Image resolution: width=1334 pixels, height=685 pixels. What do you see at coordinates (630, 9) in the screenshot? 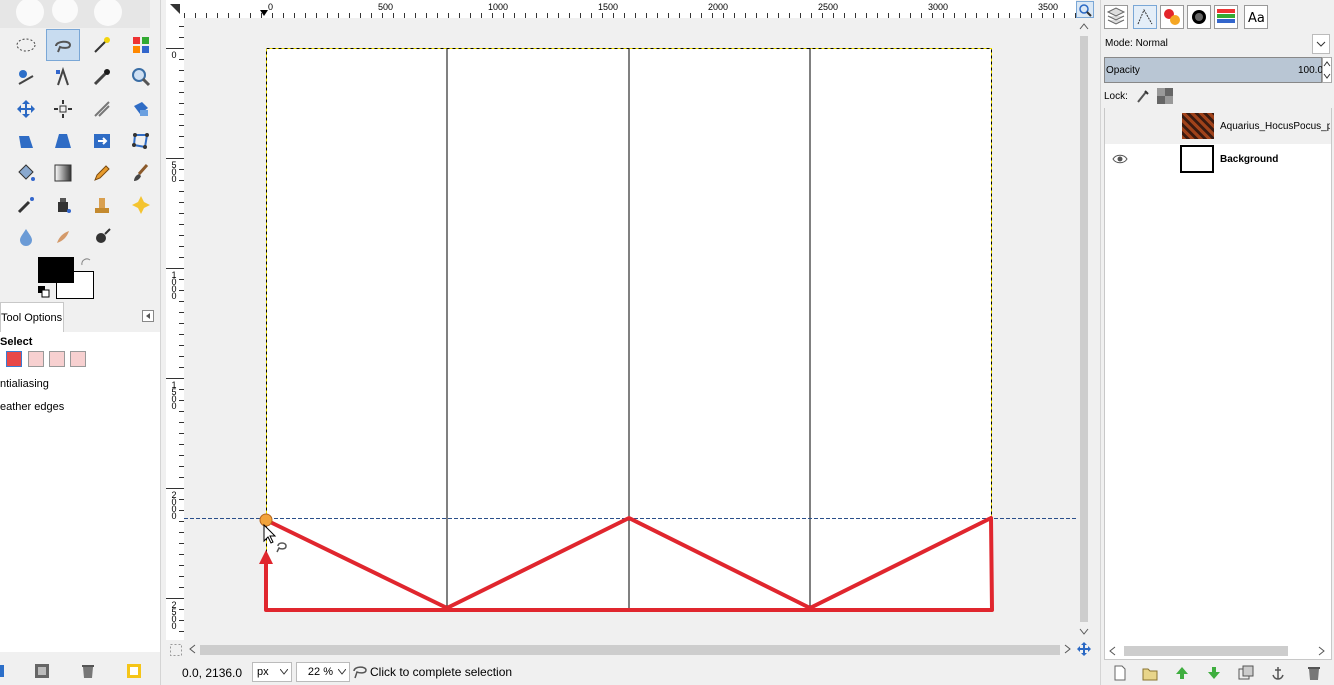
I see `horizontal-ruler: 0 500 1000 1500 2000 2500 3000 3500` at bounding box center [630, 9].